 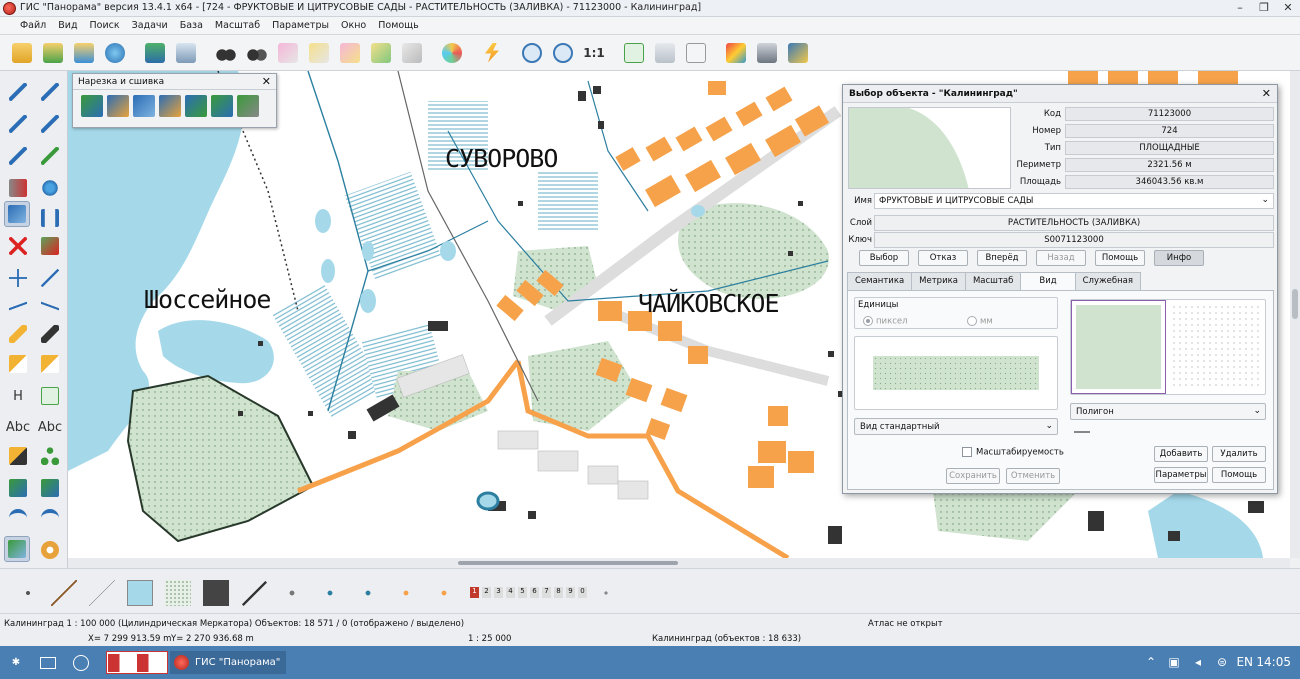 I want to click on fill-dark-button, so click(x=216, y=593).